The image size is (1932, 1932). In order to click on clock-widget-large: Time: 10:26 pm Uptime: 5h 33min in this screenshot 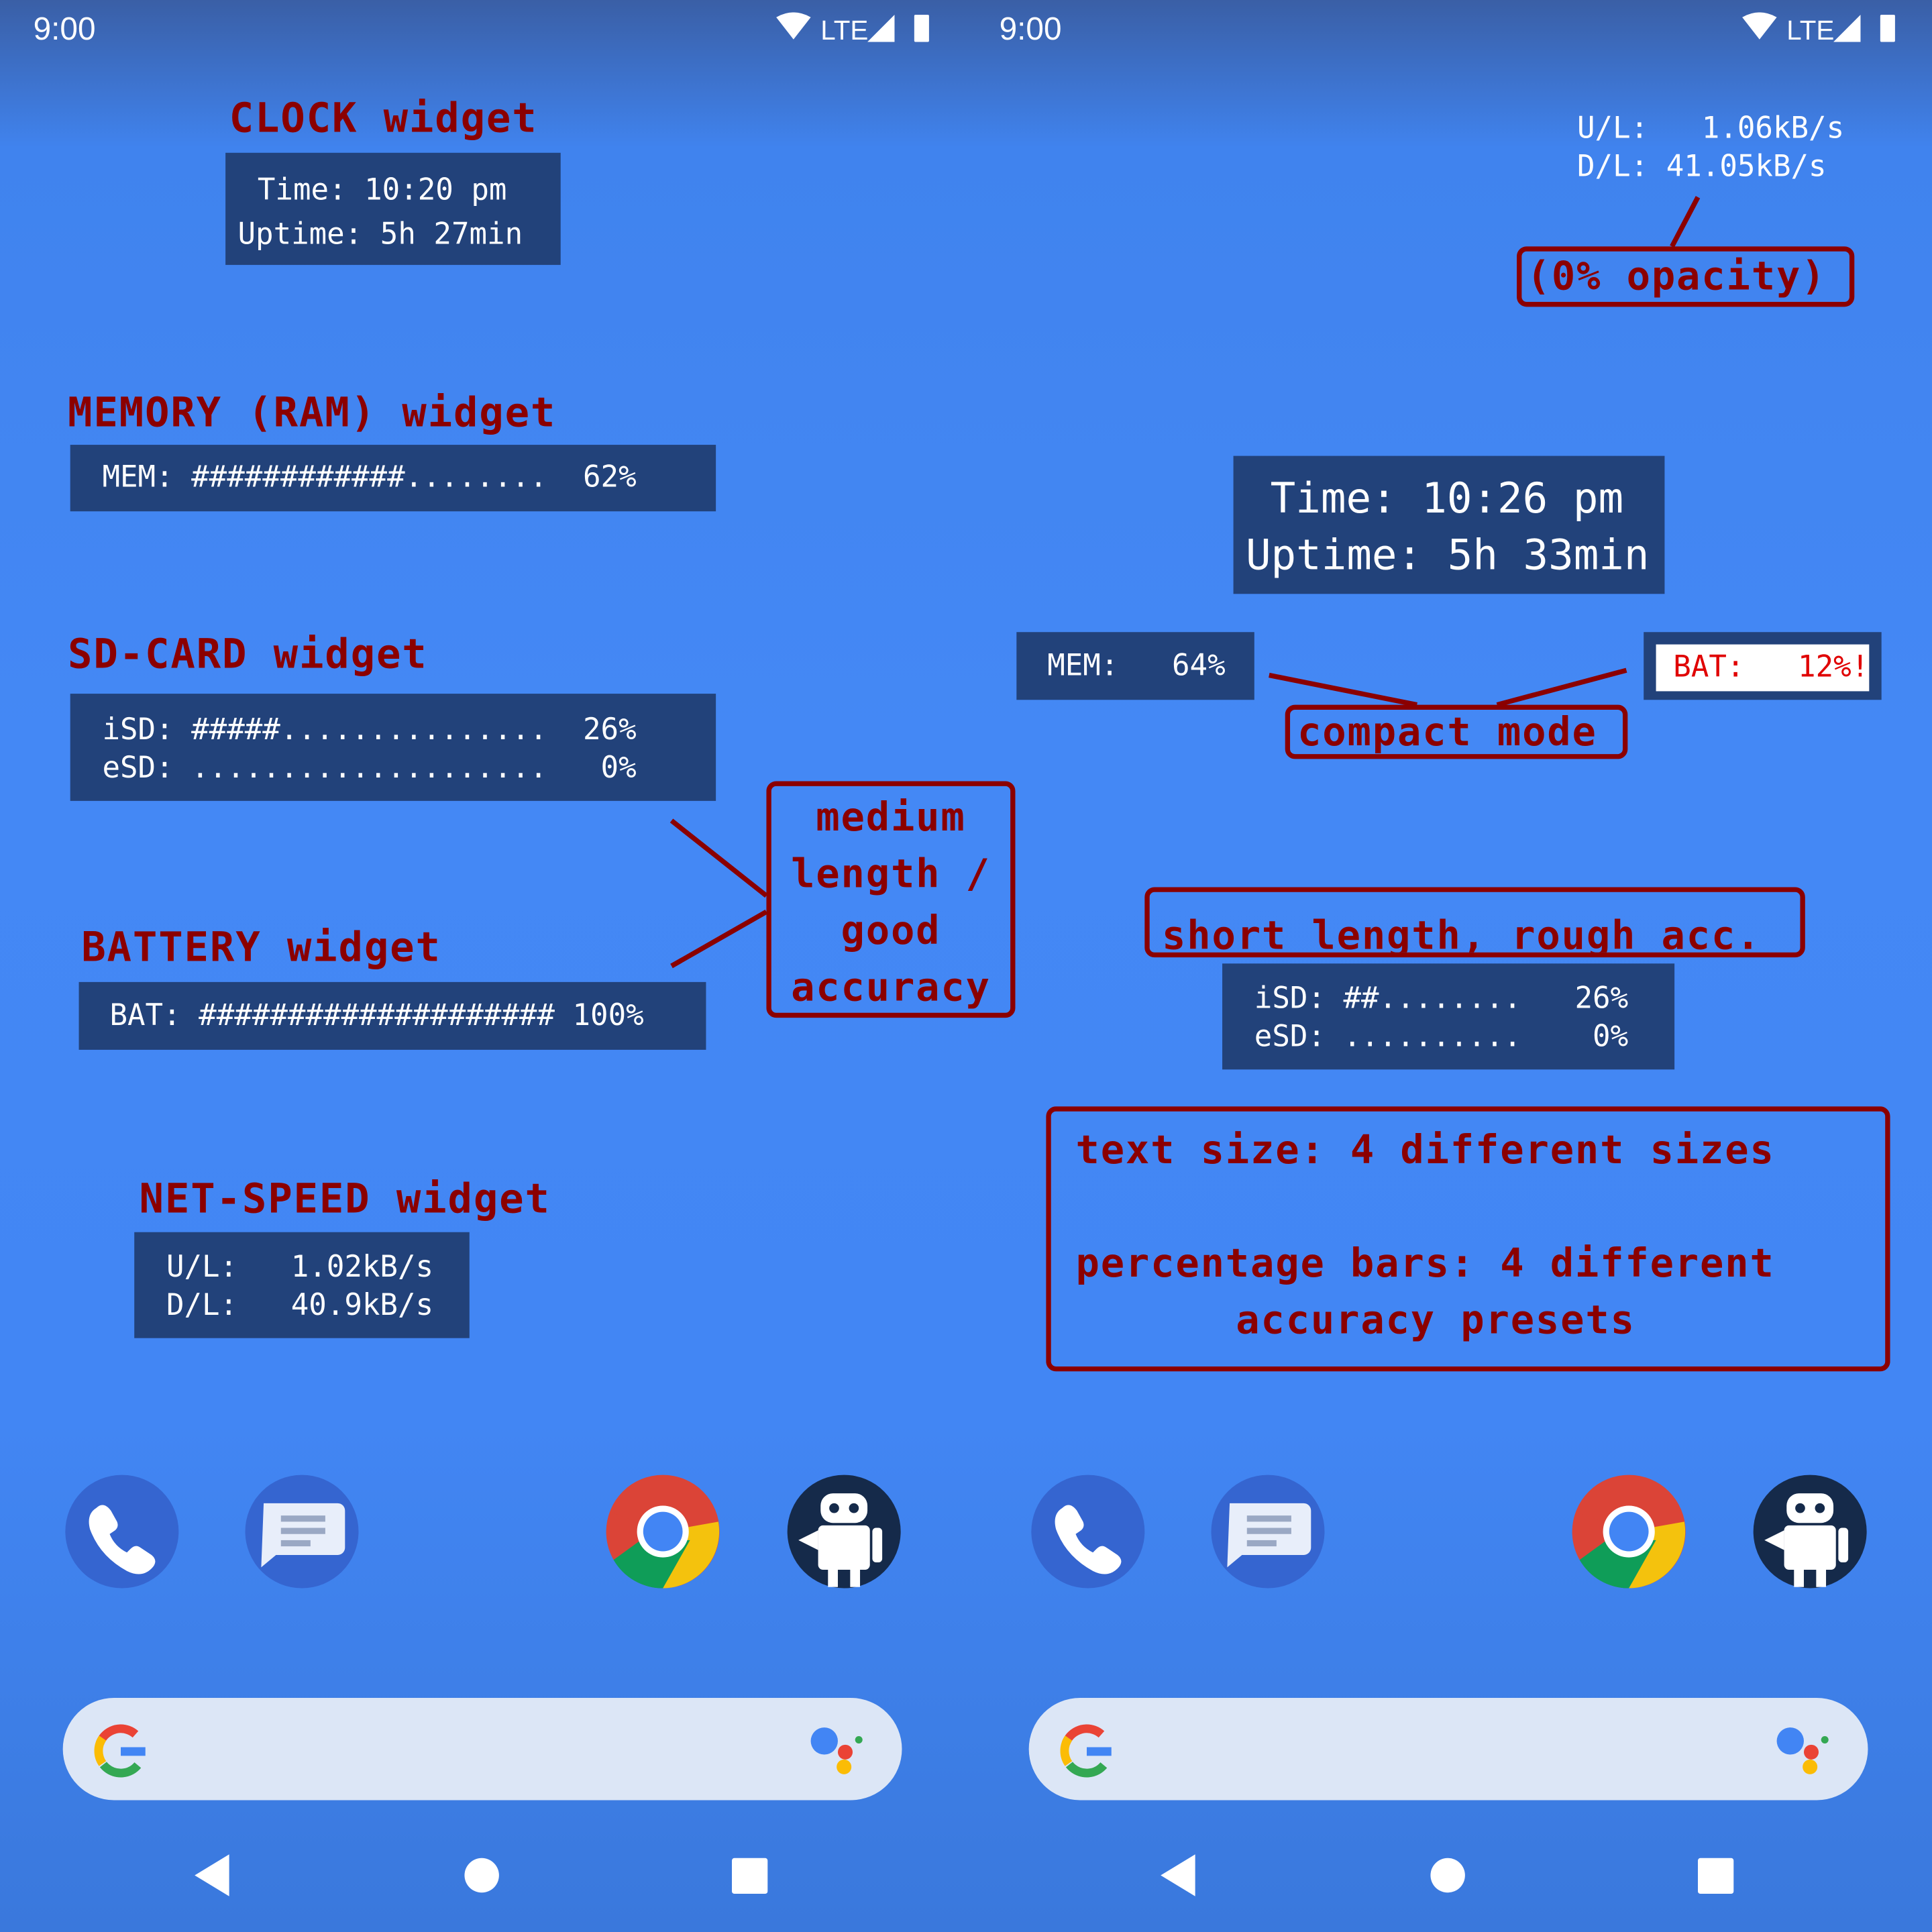, I will do `click(1449, 524)`.